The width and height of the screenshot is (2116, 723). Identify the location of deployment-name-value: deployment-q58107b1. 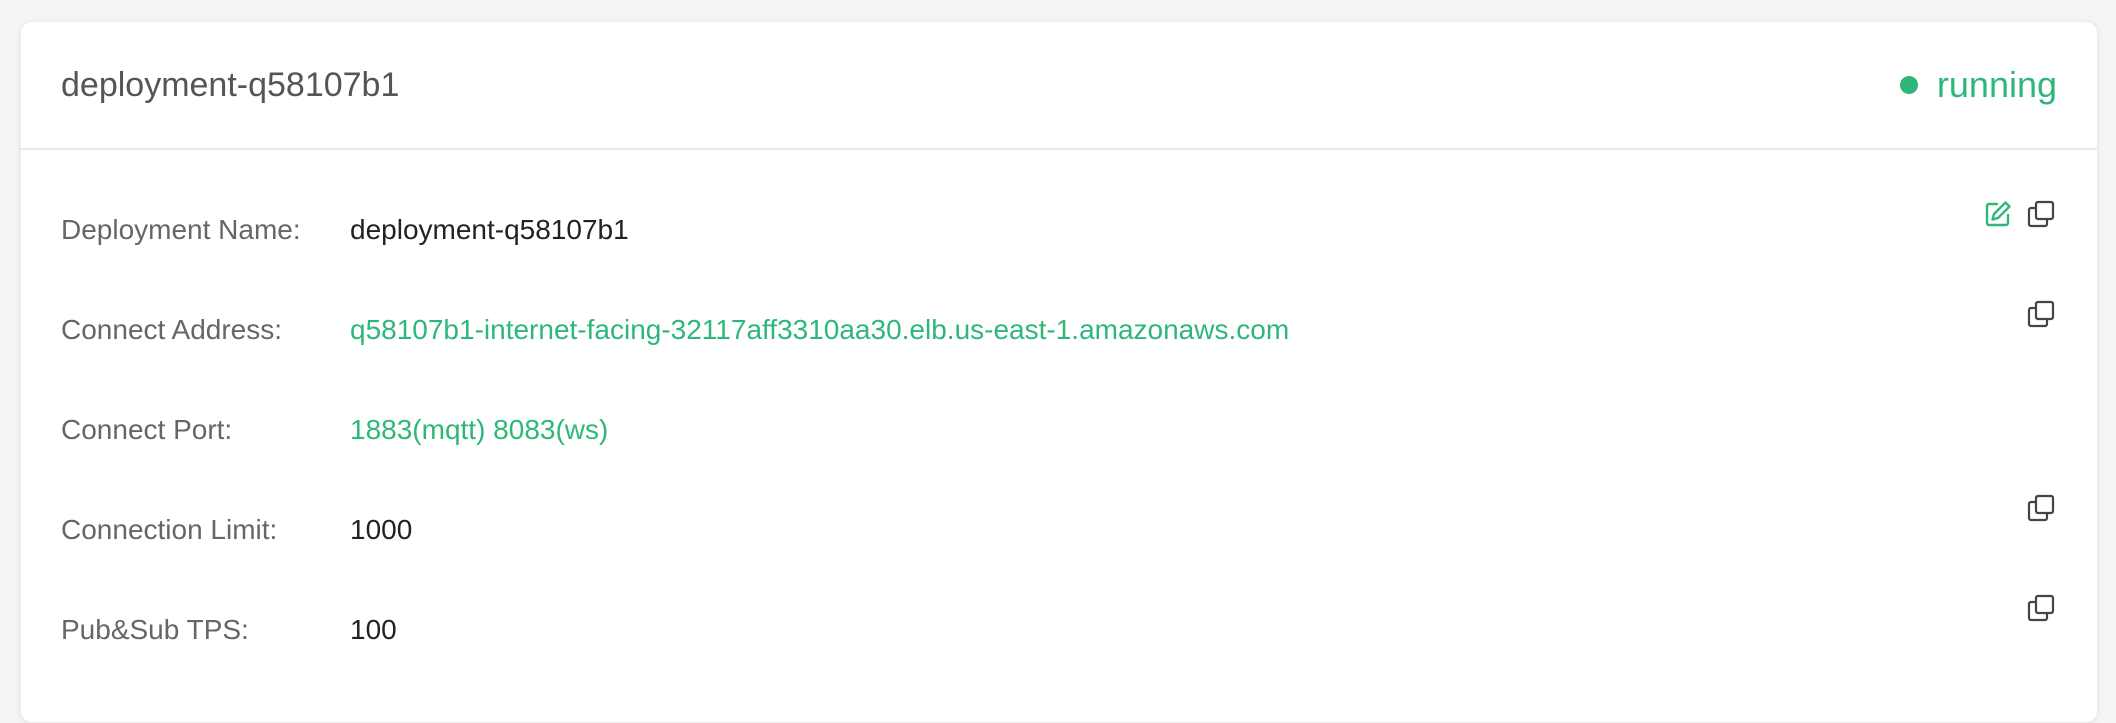
(489, 229).